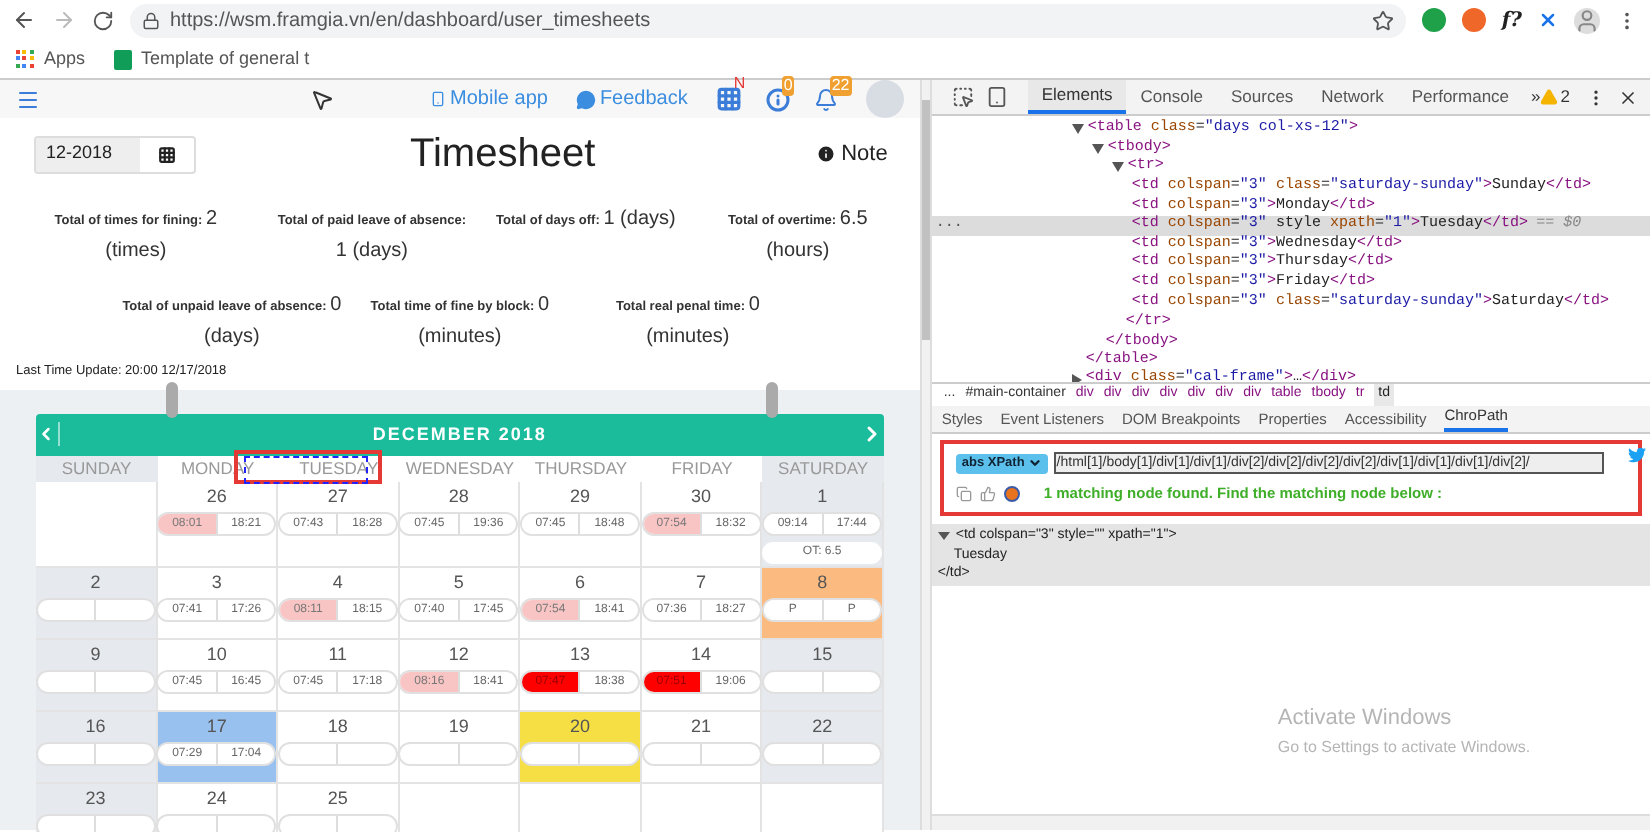 This screenshot has width=1650, height=832. Describe the element at coordinates (88, 154) in the screenshot. I see `month-field: 12-2018` at that location.